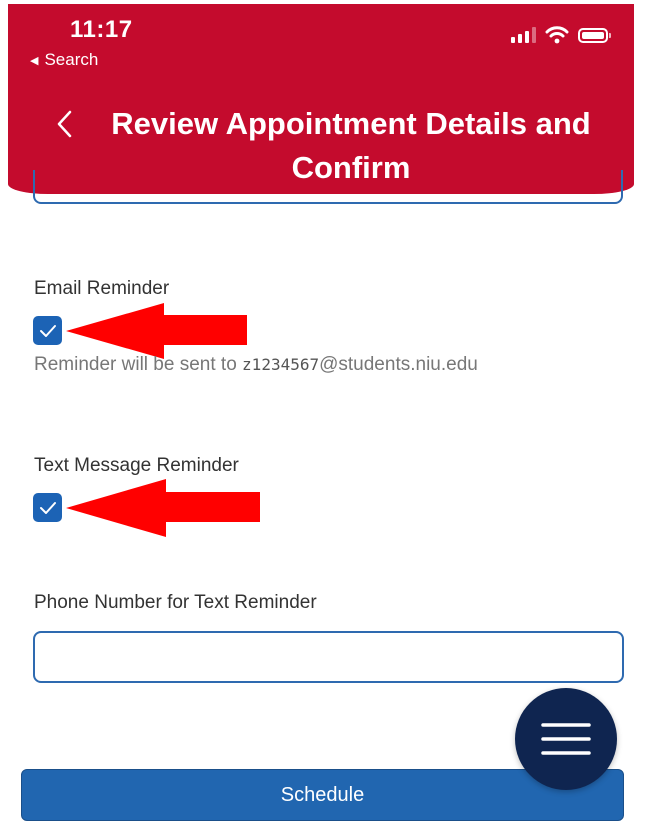  Describe the element at coordinates (71, 59) in the screenshot. I see `status-back-label: Search` at that location.